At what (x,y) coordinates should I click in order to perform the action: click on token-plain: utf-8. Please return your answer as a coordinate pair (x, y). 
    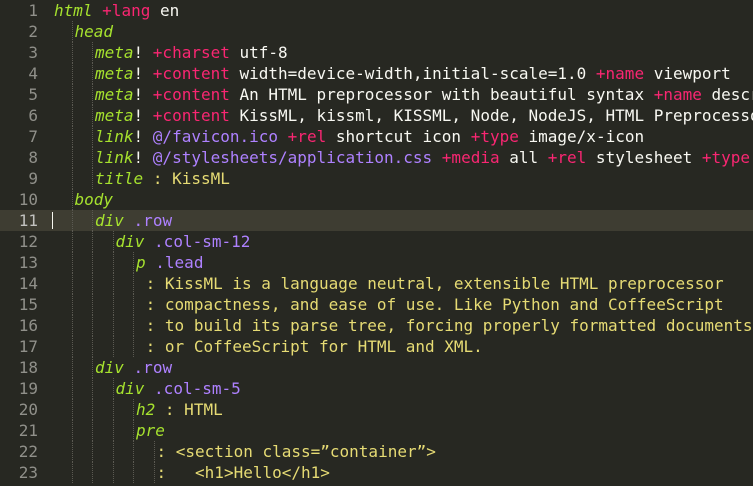
    Looking at the image, I should click on (258, 52).